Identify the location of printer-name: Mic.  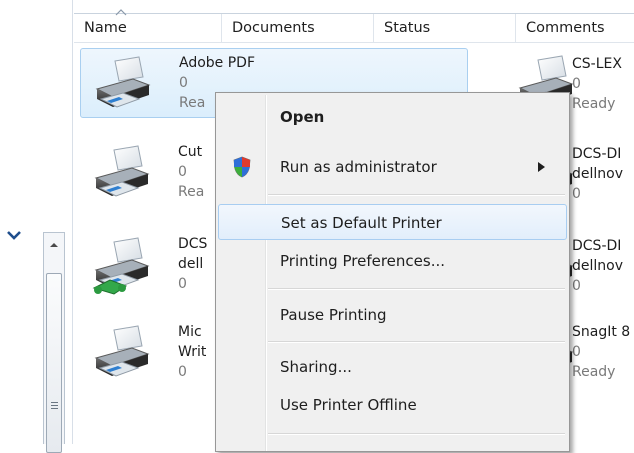
(190, 332).